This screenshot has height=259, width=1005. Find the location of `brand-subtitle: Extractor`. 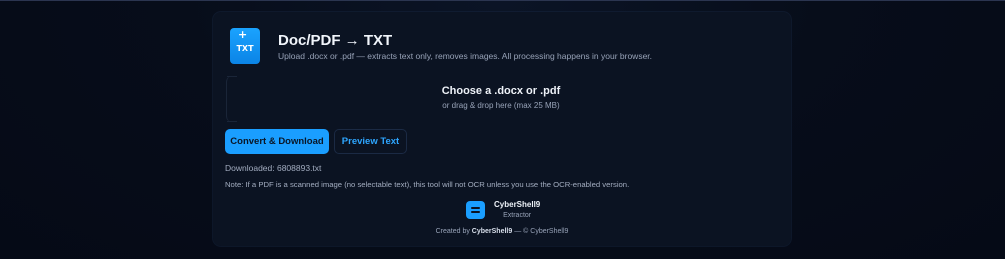

brand-subtitle: Extractor is located at coordinates (517, 215).